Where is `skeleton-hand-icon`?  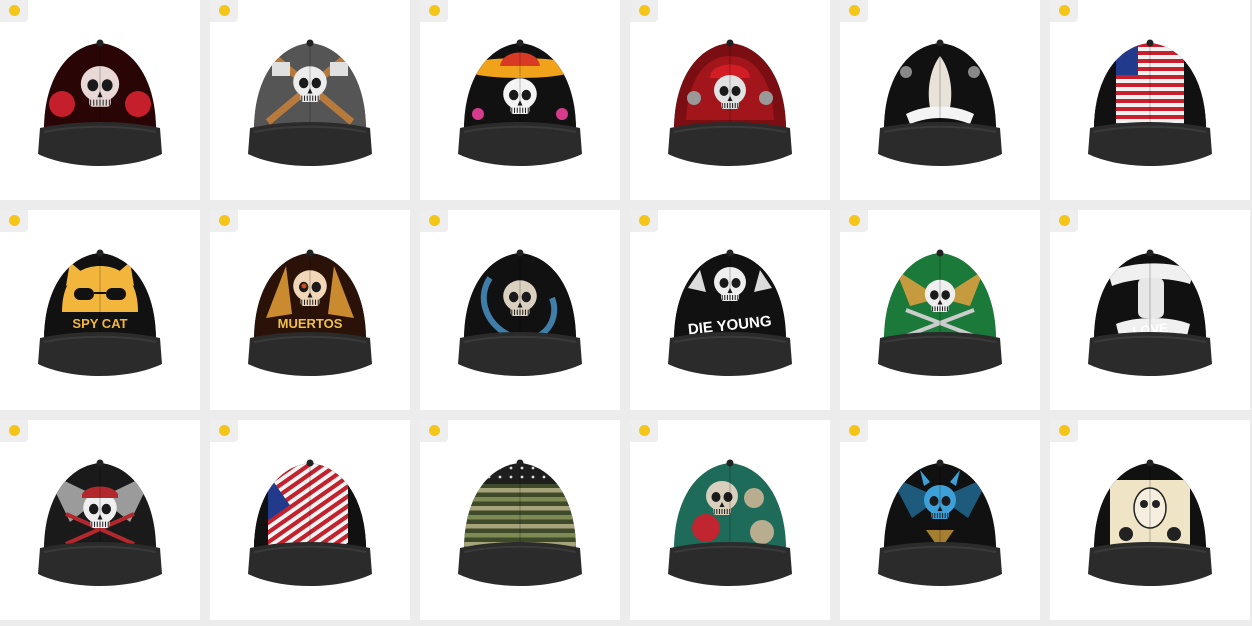
skeleton-hand-icon is located at coordinates (1151, 298).